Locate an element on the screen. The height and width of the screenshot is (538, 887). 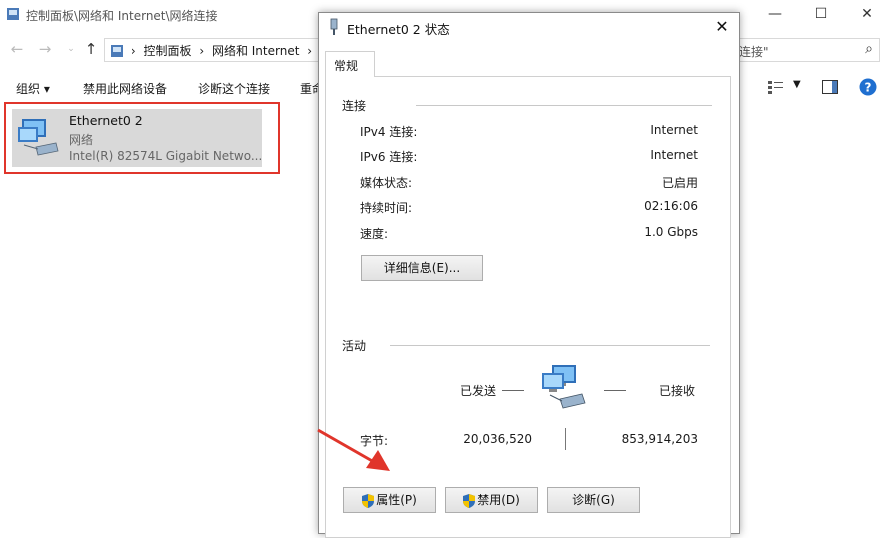
media-state-value: 已启用 is located at coordinates (679, 183).